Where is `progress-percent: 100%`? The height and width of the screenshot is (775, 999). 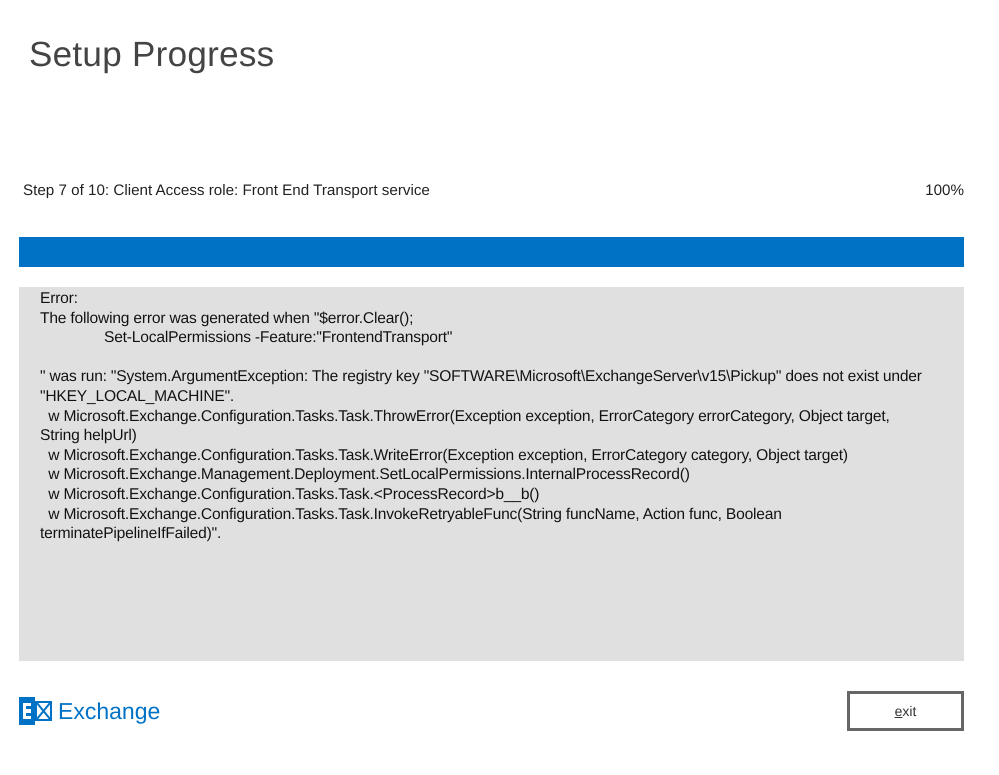
progress-percent: 100% is located at coordinates (944, 190).